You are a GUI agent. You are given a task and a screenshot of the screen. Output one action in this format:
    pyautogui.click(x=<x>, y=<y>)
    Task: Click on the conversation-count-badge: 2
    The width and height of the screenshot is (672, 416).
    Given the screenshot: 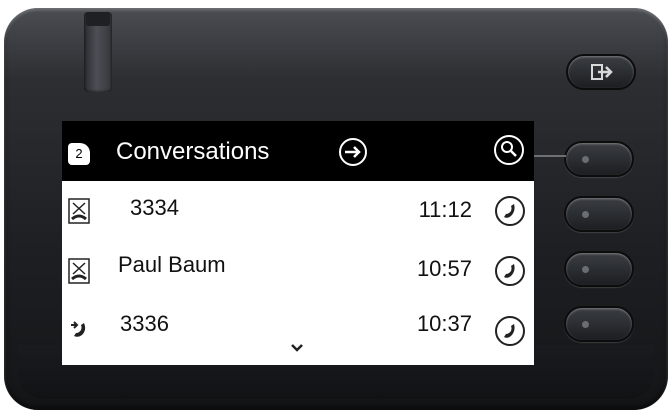 What is the action you would take?
    pyautogui.click(x=79, y=154)
    